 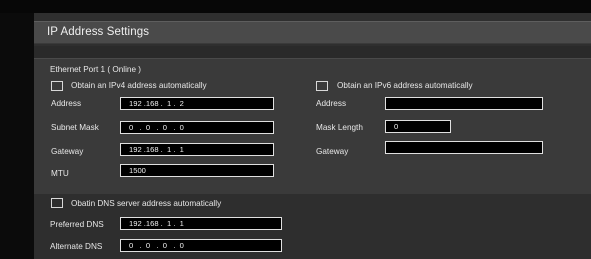 What do you see at coordinates (66, 103) in the screenshot?
I see `ipv4-address-label: Address` at bounding box center [66, 103].